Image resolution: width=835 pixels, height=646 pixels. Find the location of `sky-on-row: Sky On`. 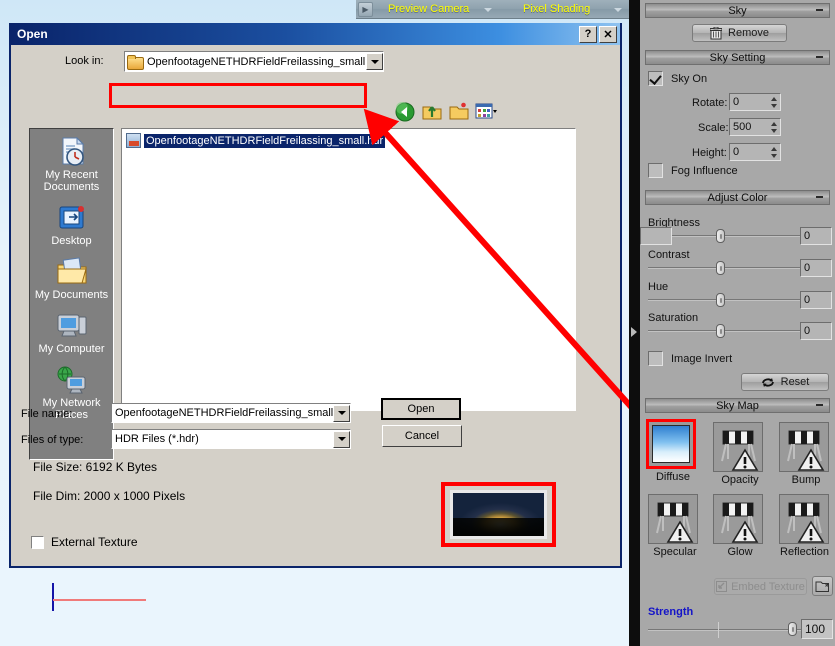

sky-on-row: Sky On is located at coordinates (677, 78).